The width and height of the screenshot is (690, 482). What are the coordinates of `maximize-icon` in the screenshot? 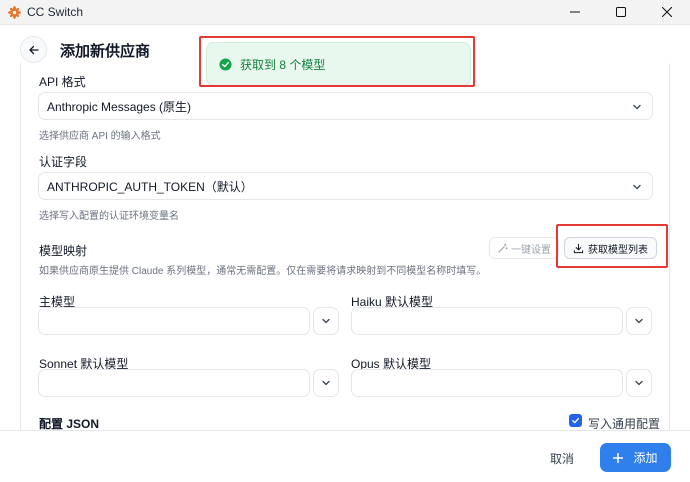 It's located at (621, 12).